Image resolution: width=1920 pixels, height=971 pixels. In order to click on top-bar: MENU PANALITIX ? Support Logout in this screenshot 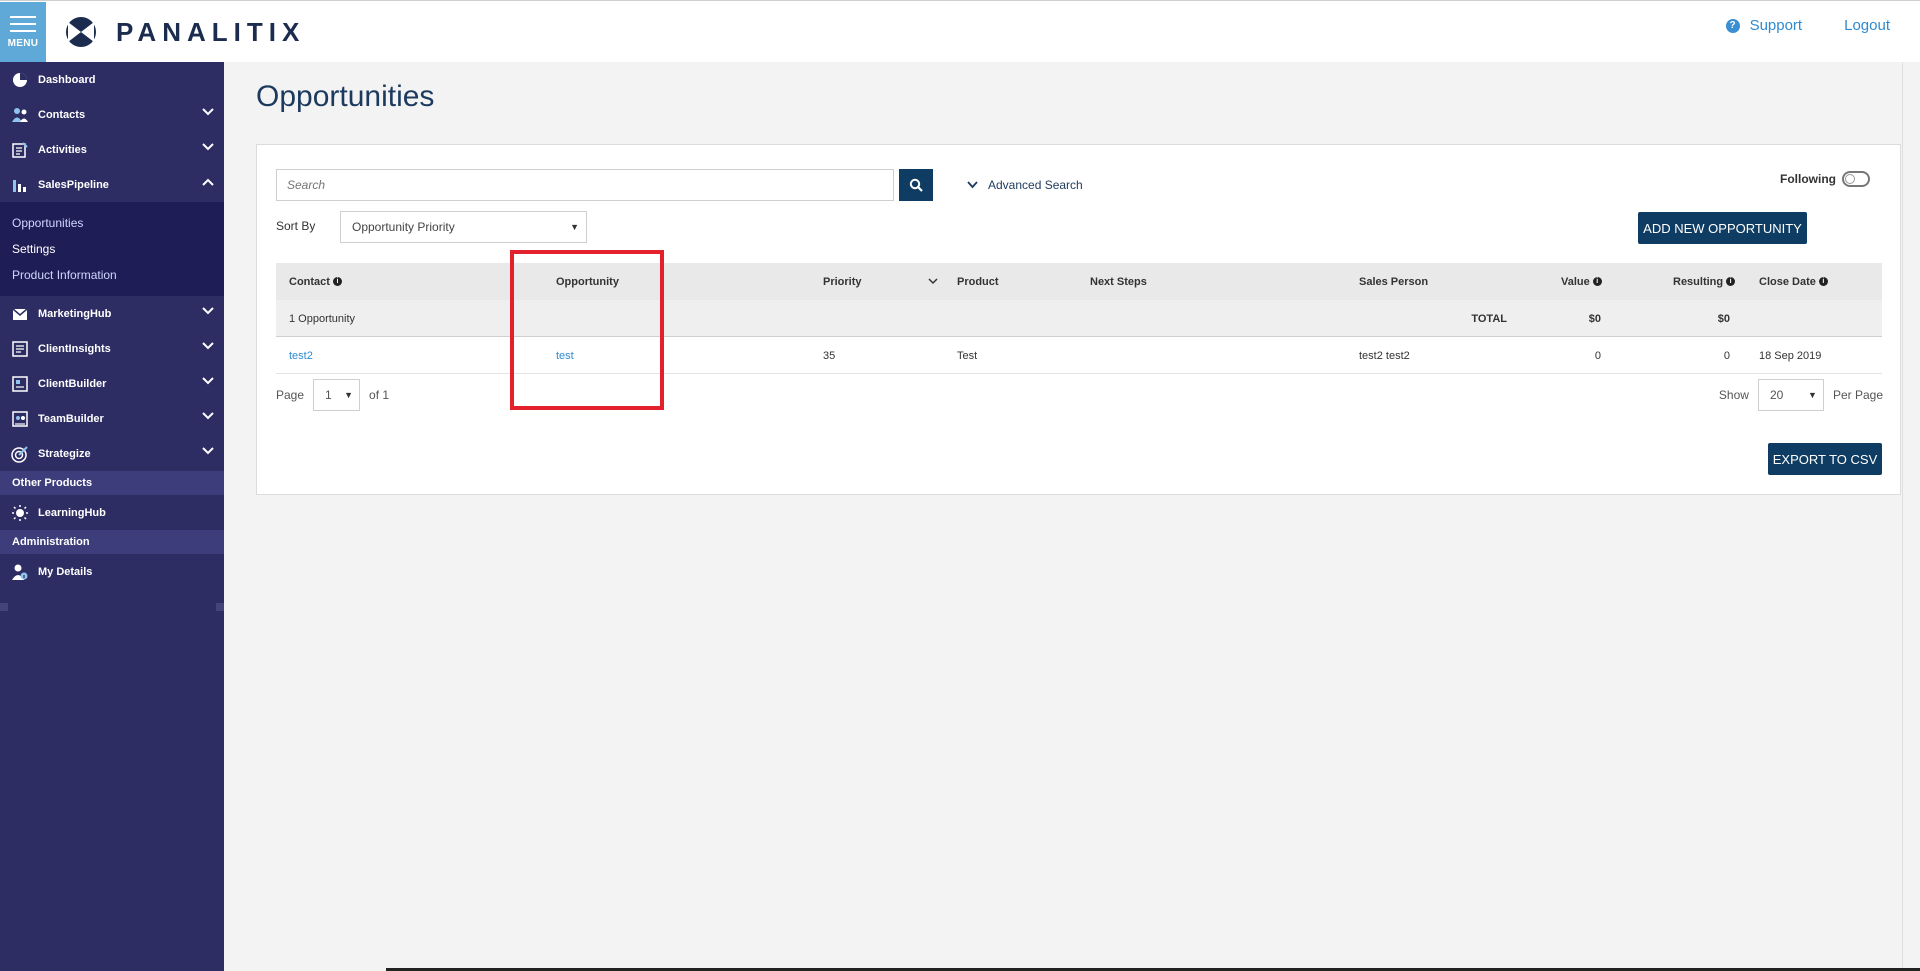, I will do `click(960, 31)`.